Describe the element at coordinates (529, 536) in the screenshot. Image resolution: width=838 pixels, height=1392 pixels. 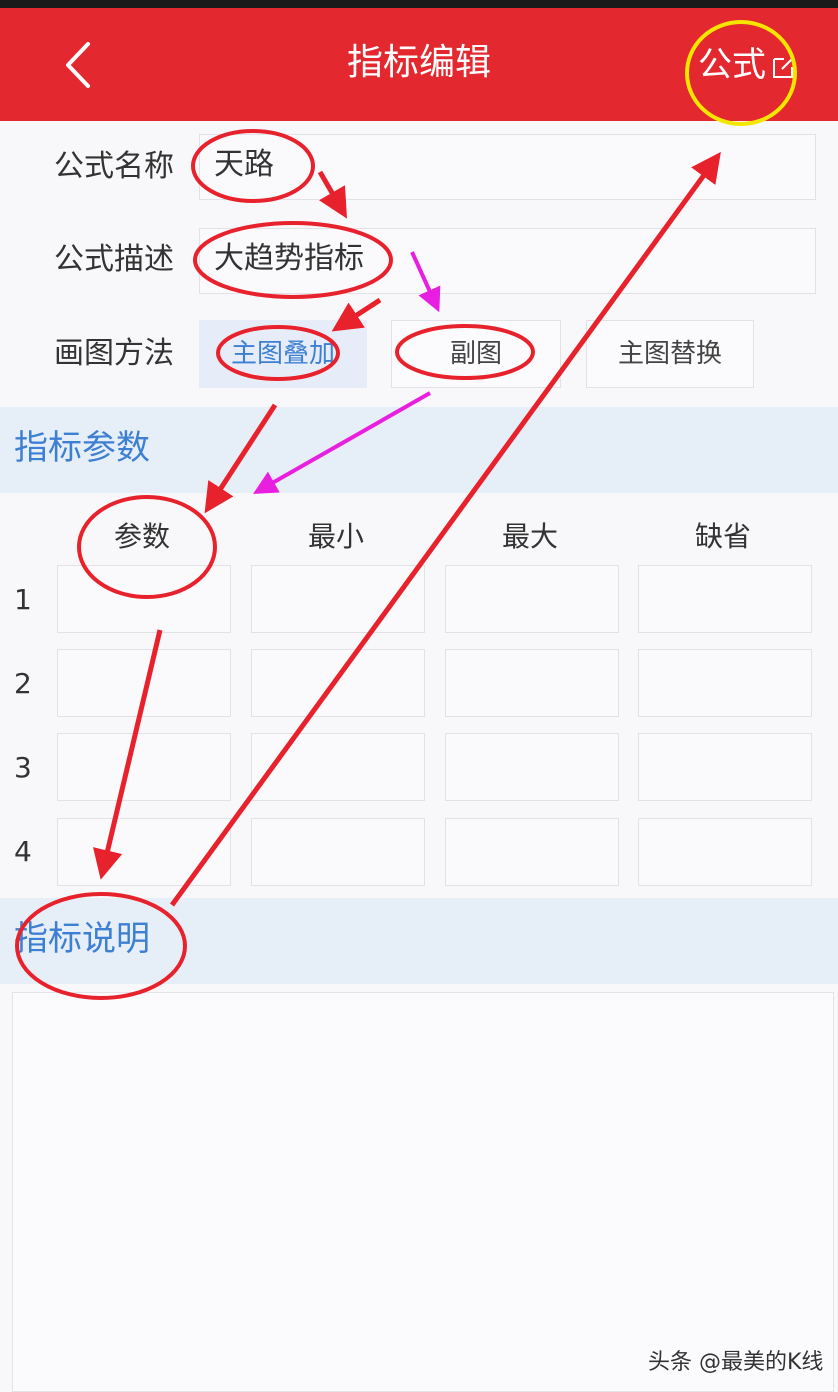
I see `col-header-max: 最大` at that location.